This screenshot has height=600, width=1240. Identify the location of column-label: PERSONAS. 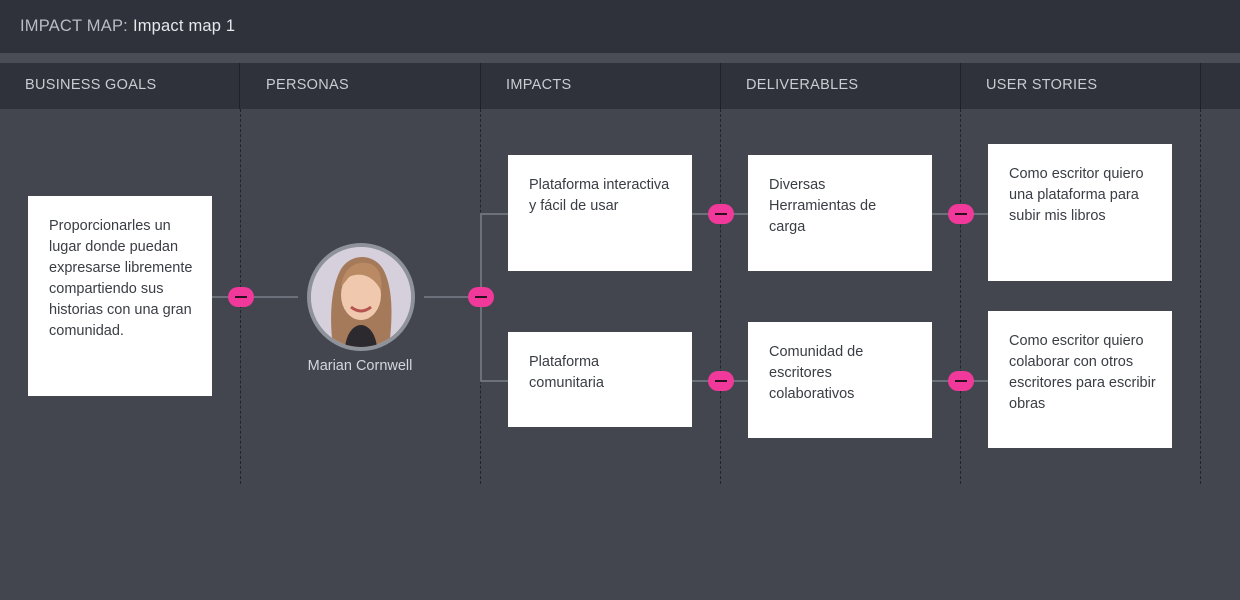
(307, 85).